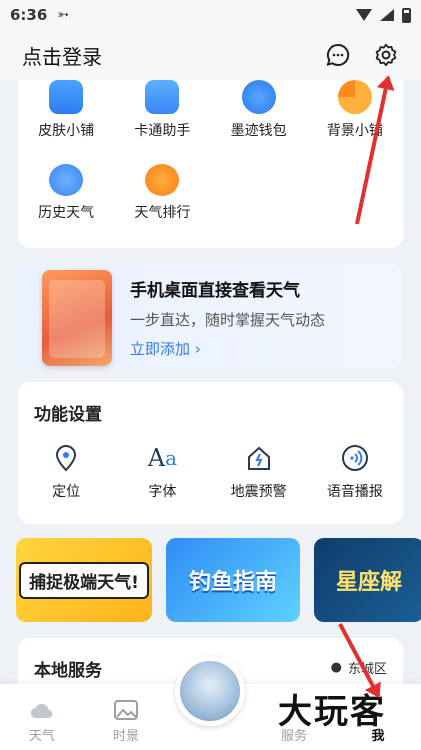 Image resolution: width=421 pixels, height=750 pixels. Describe the element at coordinates (258, 492) in the screenshot. I see `func-label: 地震预警` at that location.